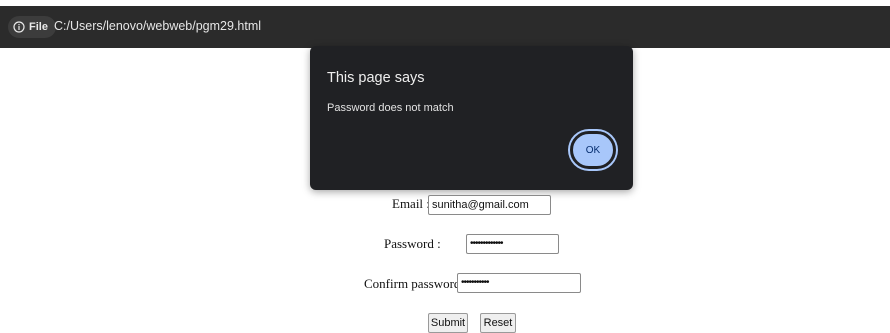  I want to click on file-chip: File, so click(32, 27).